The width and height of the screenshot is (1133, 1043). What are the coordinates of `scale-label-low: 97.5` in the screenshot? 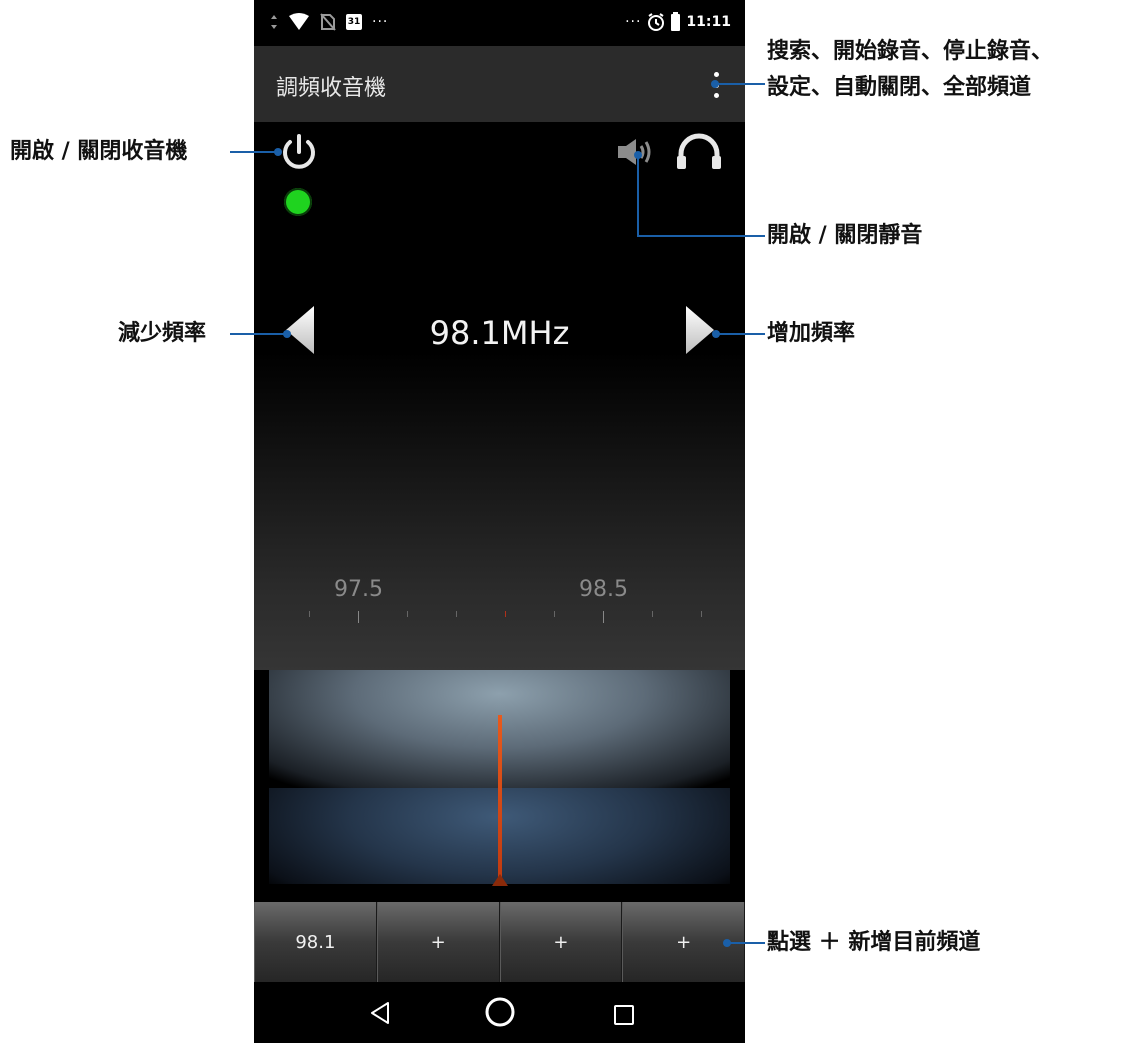 It's located at (358, 589).